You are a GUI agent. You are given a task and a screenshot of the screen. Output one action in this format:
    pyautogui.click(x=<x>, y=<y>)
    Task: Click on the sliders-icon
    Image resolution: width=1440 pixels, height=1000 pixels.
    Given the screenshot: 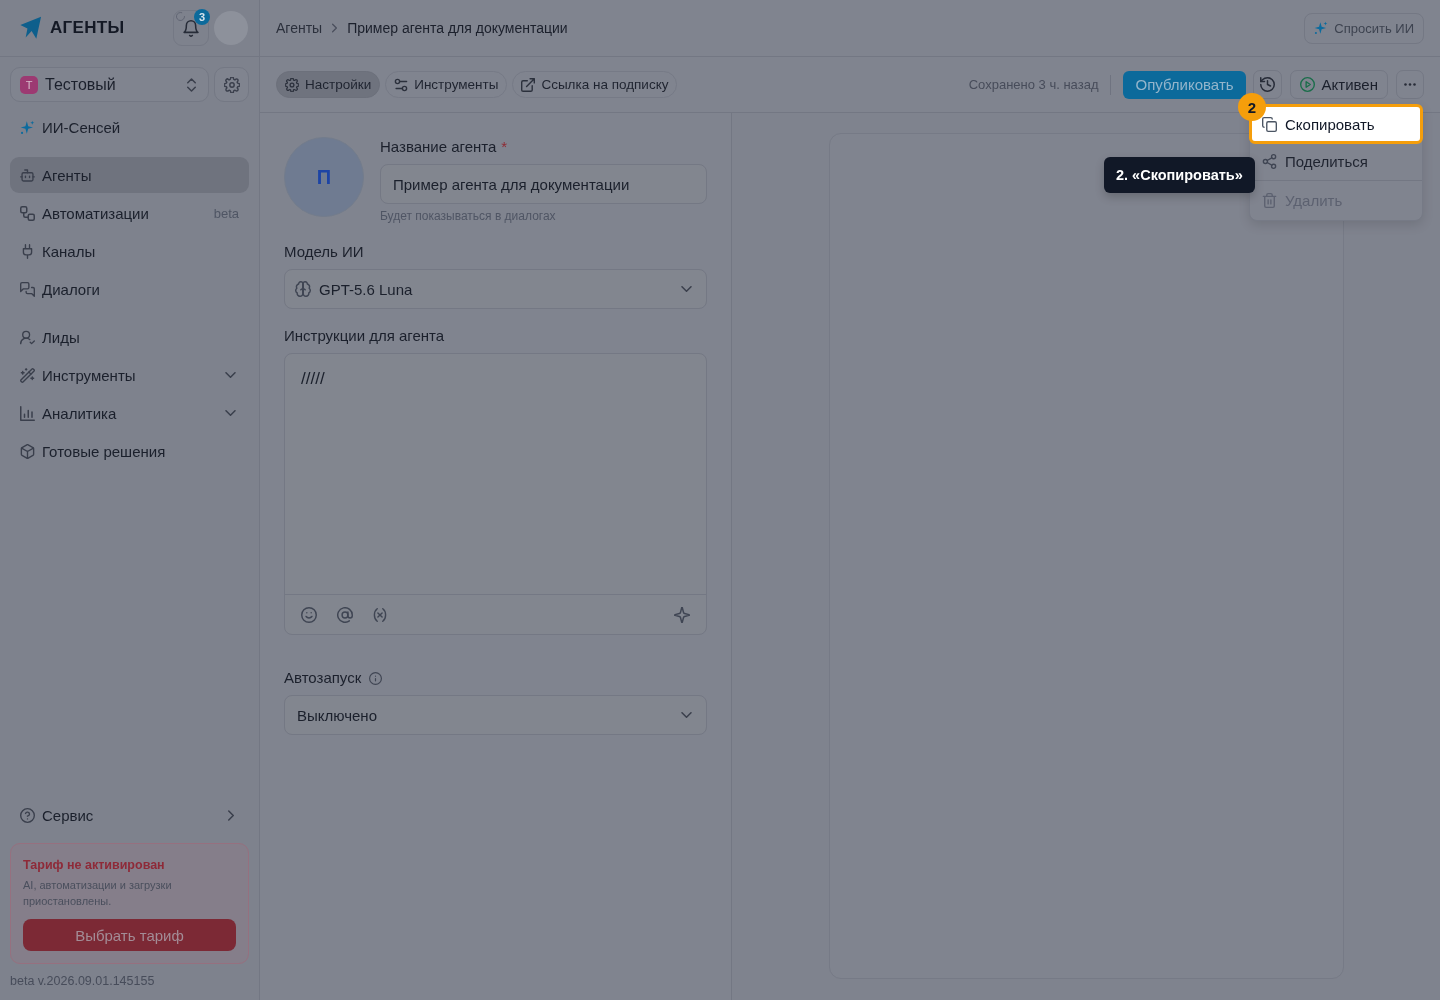 What is the action you would take?
    pyautogui.click(x=401, y=84)
    